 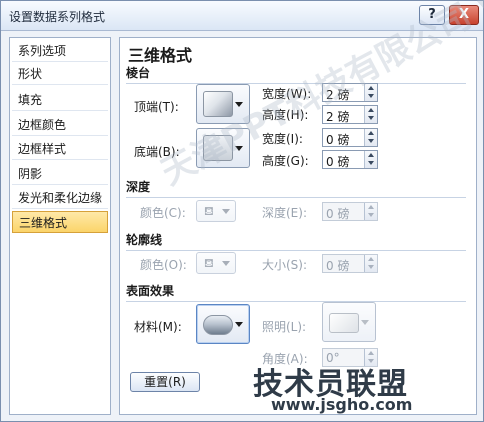 I want to click on bottom-width-value: 0 磅, so click(x=338, y=140).